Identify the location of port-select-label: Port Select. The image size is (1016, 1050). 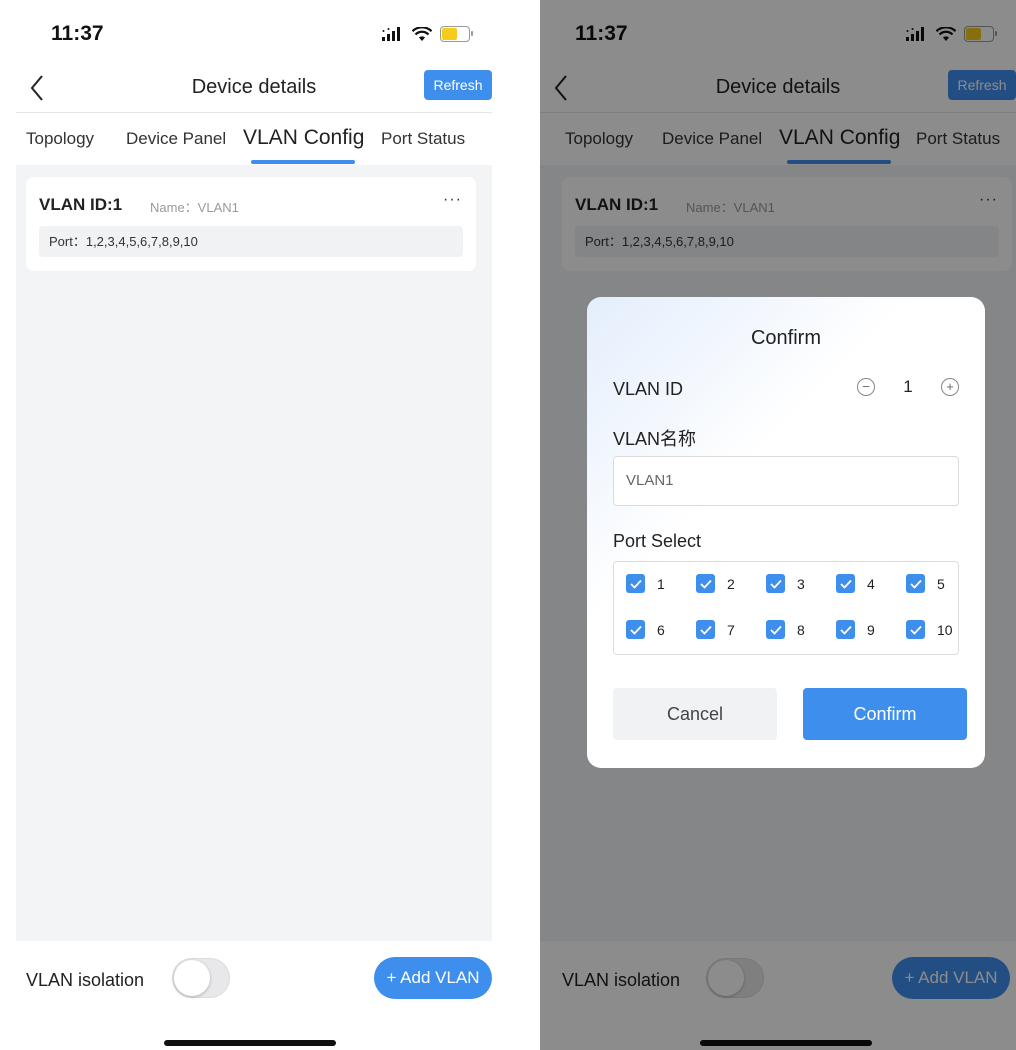
(657, 541).